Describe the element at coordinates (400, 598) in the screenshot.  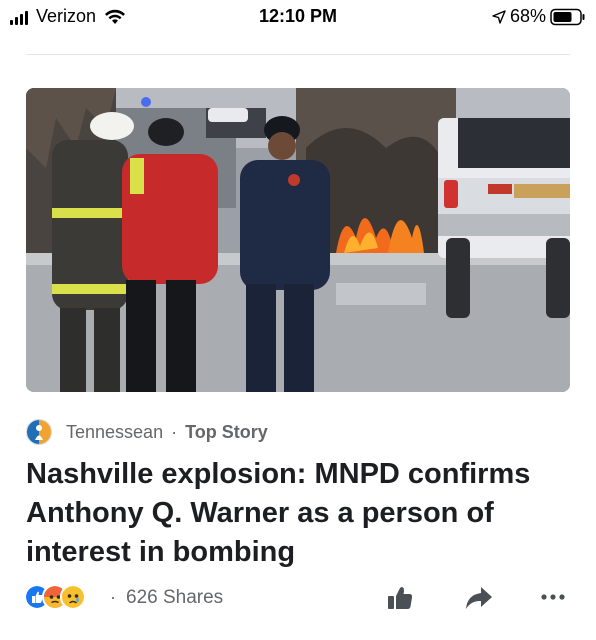
I see `like-icon` at that location.